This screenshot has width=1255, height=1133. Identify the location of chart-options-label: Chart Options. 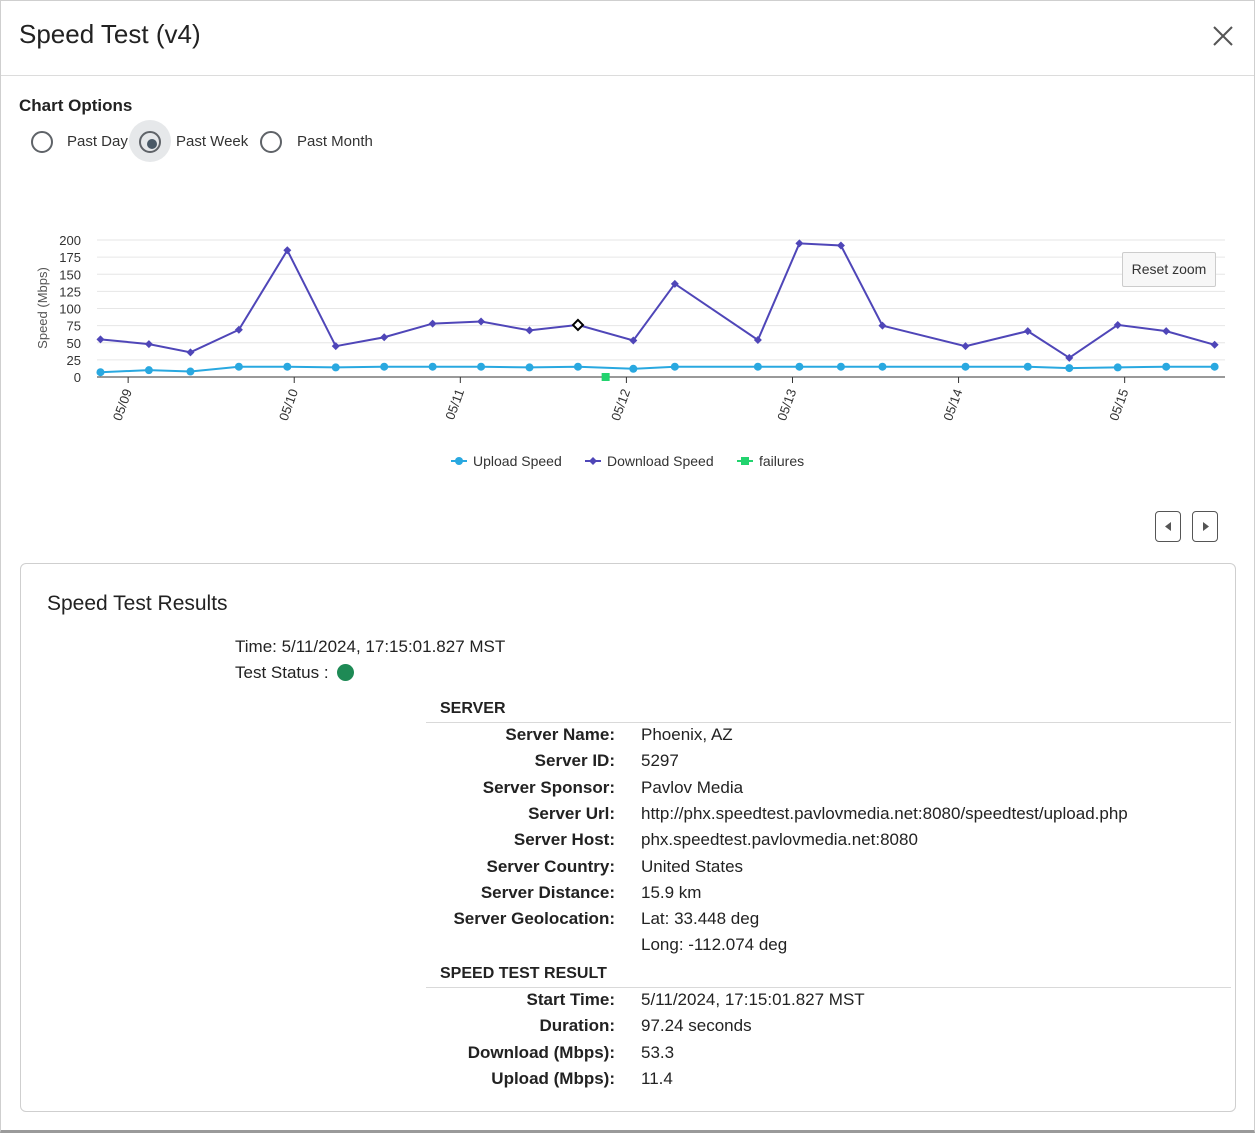
(76, 105).